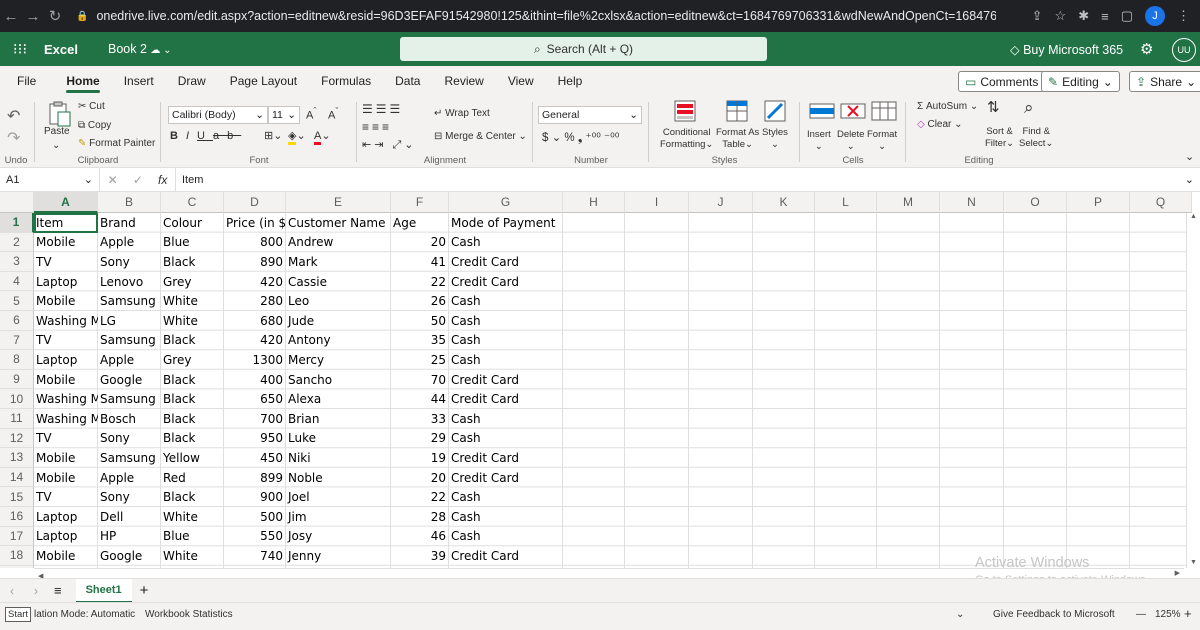 The image size is (1200, 630). What do you see at coordinates (506, 262) in the screenshot?
I see `cell-g3: Credit Card` at bounding box center [506, 262].